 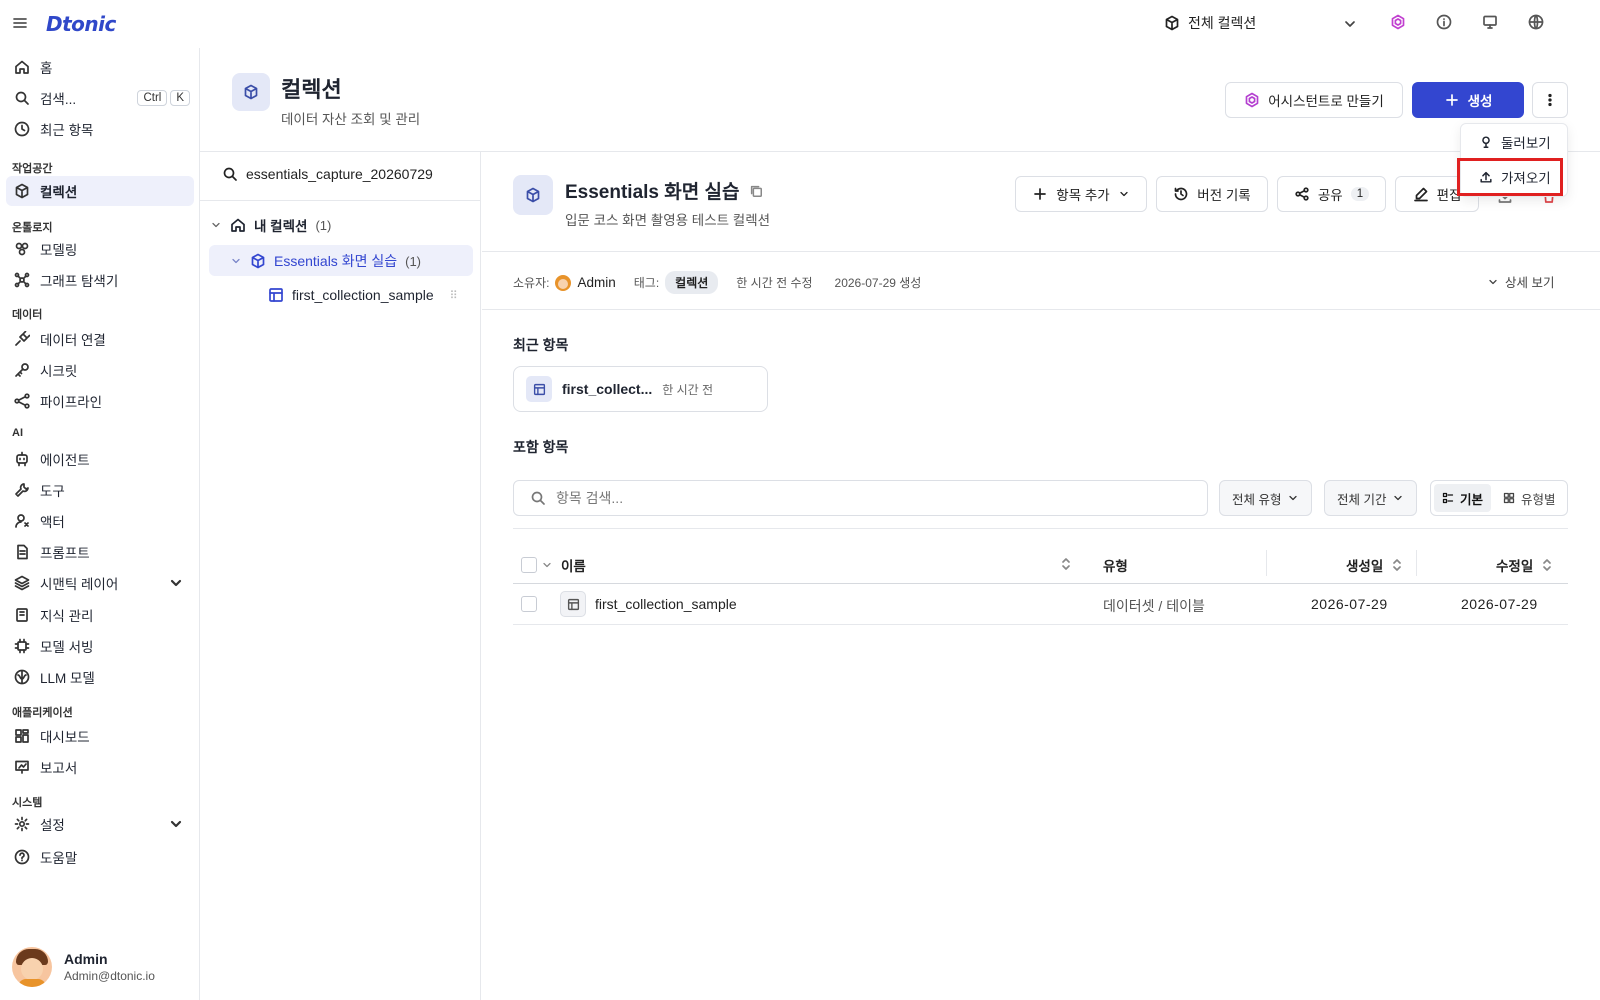 What do you see at coordinates (529, 565) in the screenshot?
I see `checkbox` at bounding box center [529, 565].